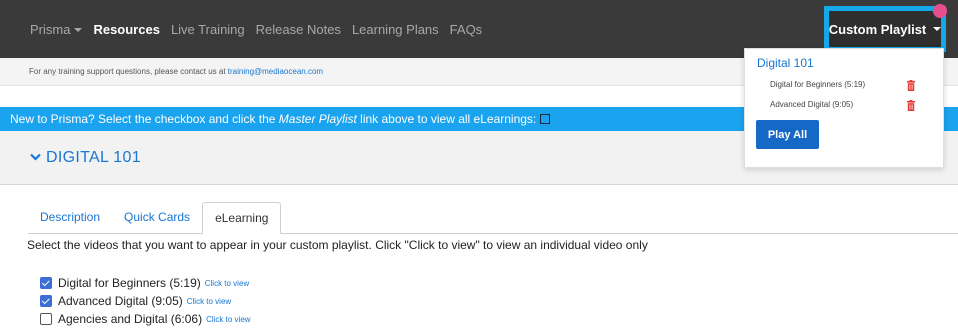 This screenshot has width=958, height=330. Describe the element at coordinates (50, 29) in the screenshot. I see `nav-prisma-label: Prisma` at that location.